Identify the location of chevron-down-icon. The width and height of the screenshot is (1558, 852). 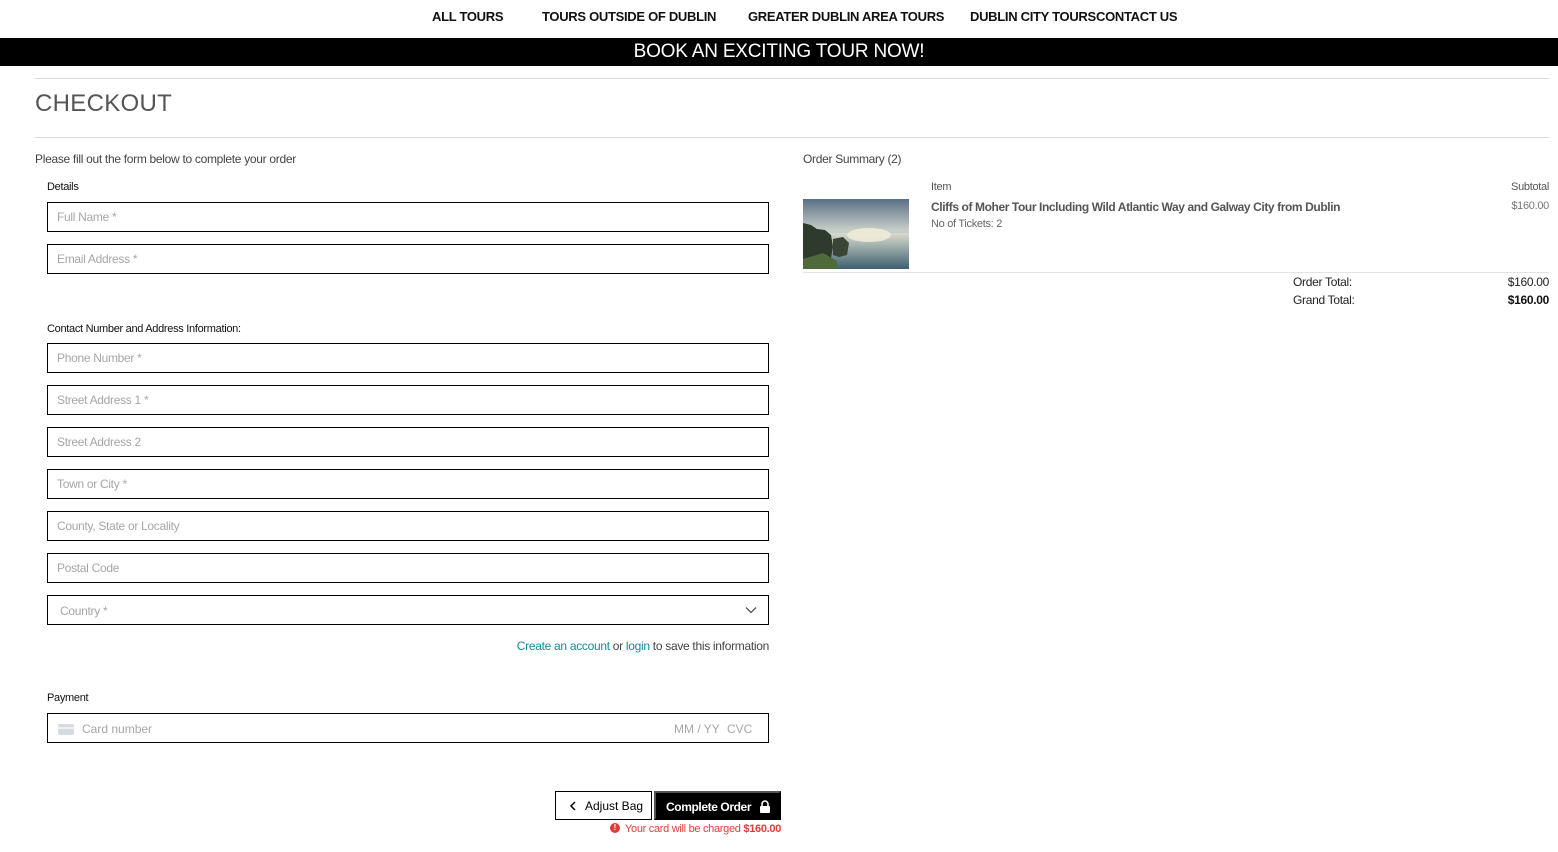
(751, 610).